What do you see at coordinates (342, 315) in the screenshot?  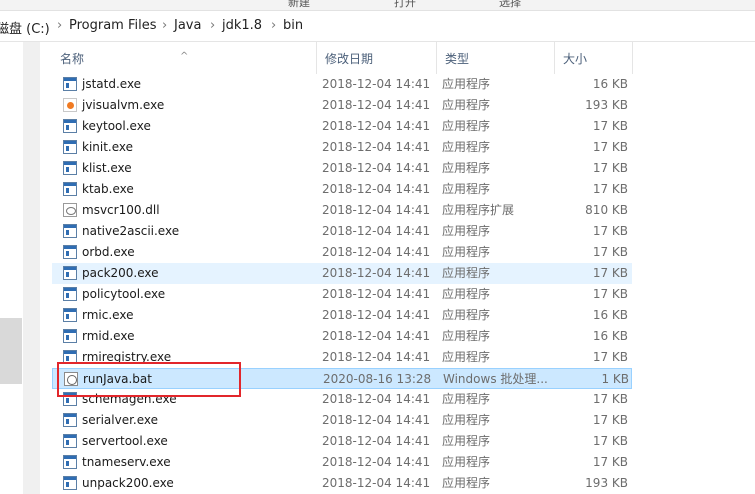 I see `file-row: rmic.exe 2018-12-04 14:41 应用程序 16 KB` at bounding box center [342, 315].